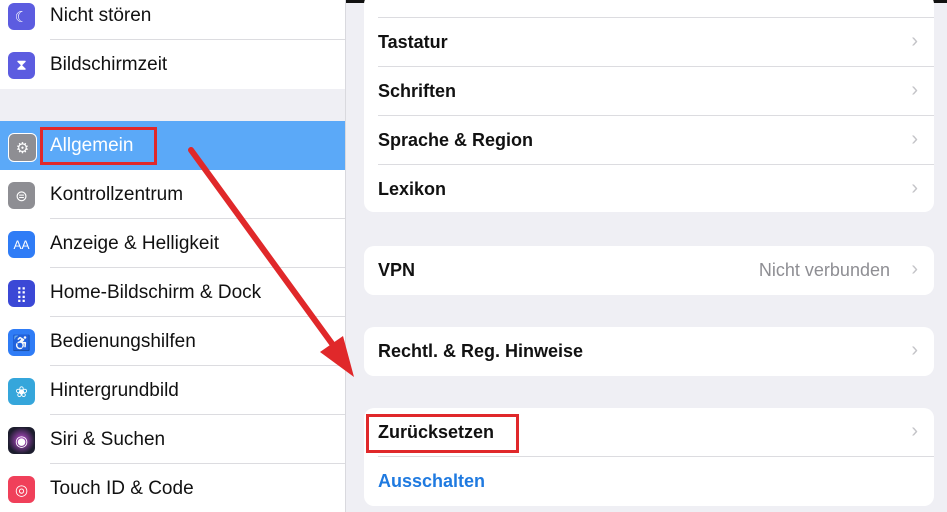 The height and width of the screenshot is (512, 947). I want to click on row-label: Rechtl. & Reg. Hinweise, so click(481, 351).